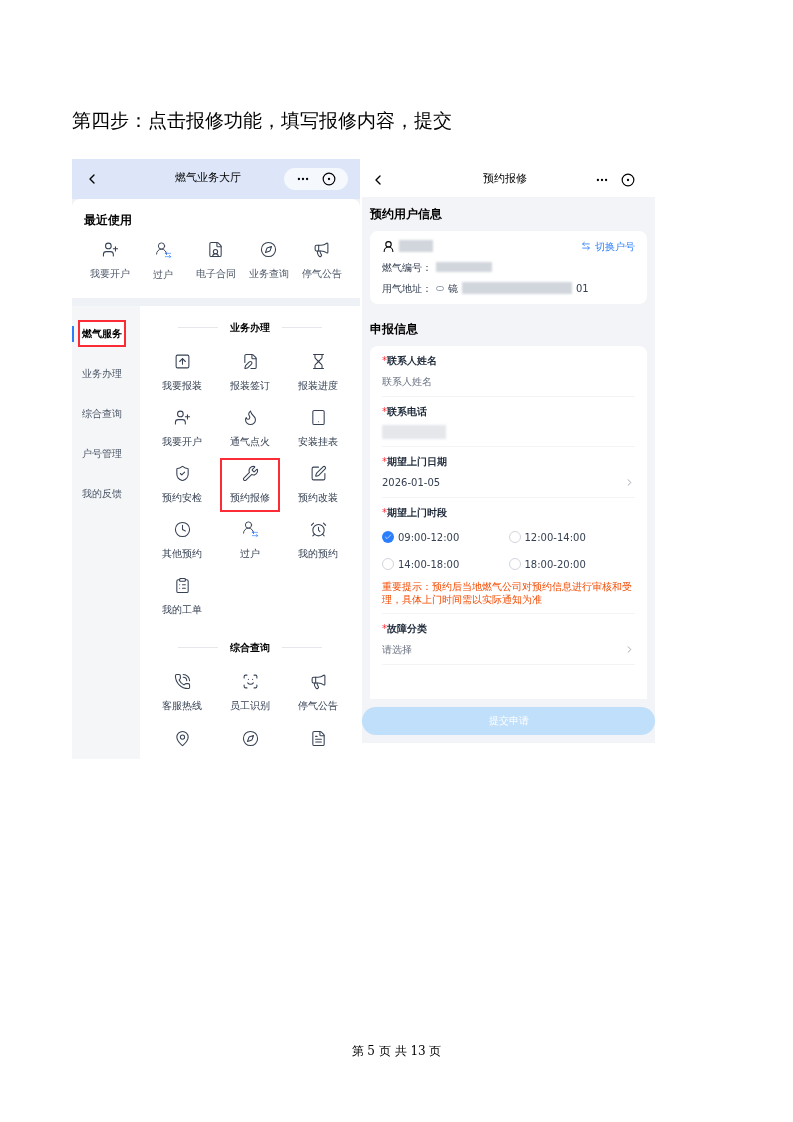 Image resolution: width=793 pixels, height=1122 pixels. What do you see at coordinates (182, 428) in the screenshot?
I see `service-item: 我要开户` at bounding box center [182, 428].